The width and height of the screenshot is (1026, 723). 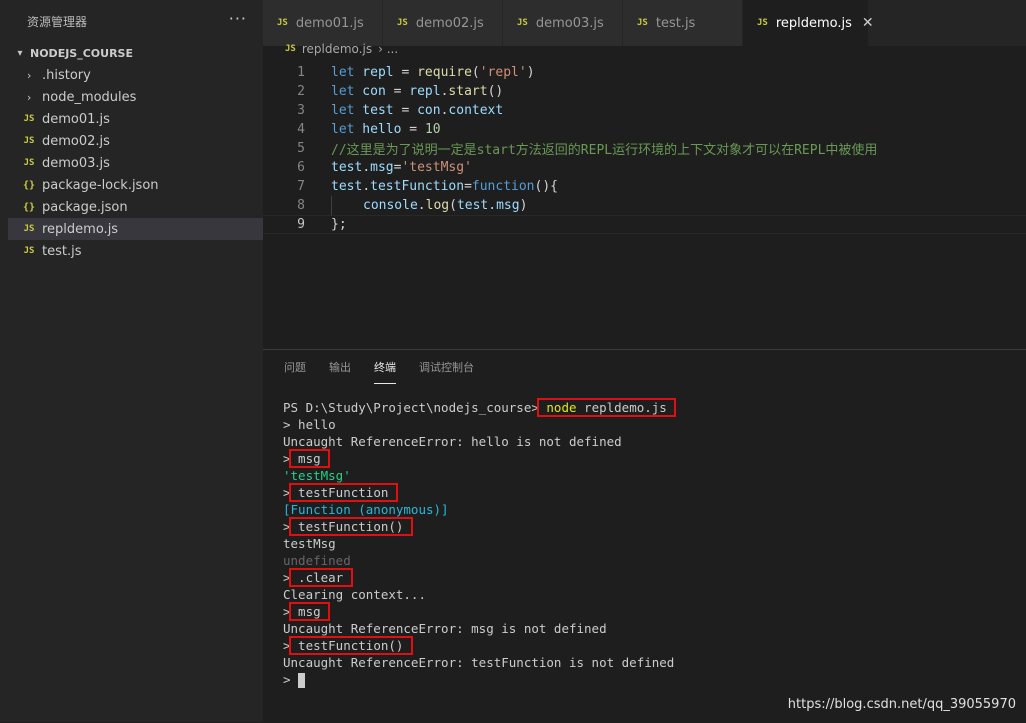 What do you see at coordinates (561, 407) in the screenshot?
I see `command-word: node` at bounding box center [561, 407].